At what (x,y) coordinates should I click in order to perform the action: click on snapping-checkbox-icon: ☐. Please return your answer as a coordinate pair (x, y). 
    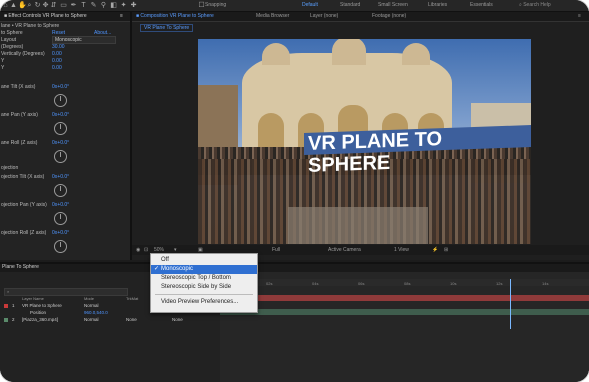
    Looking at the image, I should click on (201, 5).